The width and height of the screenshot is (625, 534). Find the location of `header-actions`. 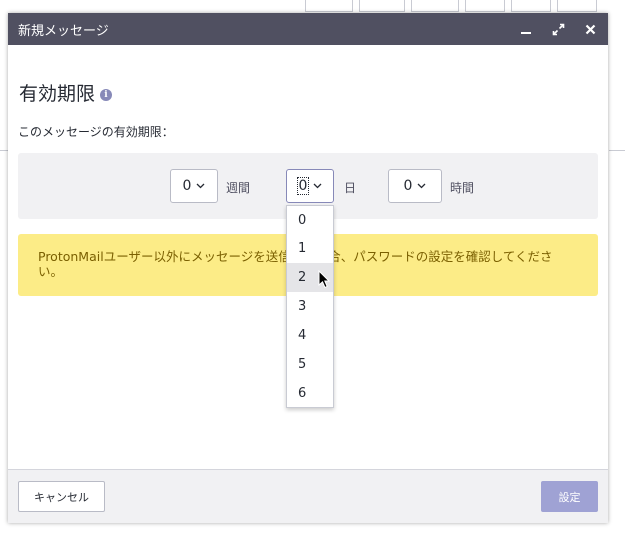

header-actions is located at coordinates (558, 29).